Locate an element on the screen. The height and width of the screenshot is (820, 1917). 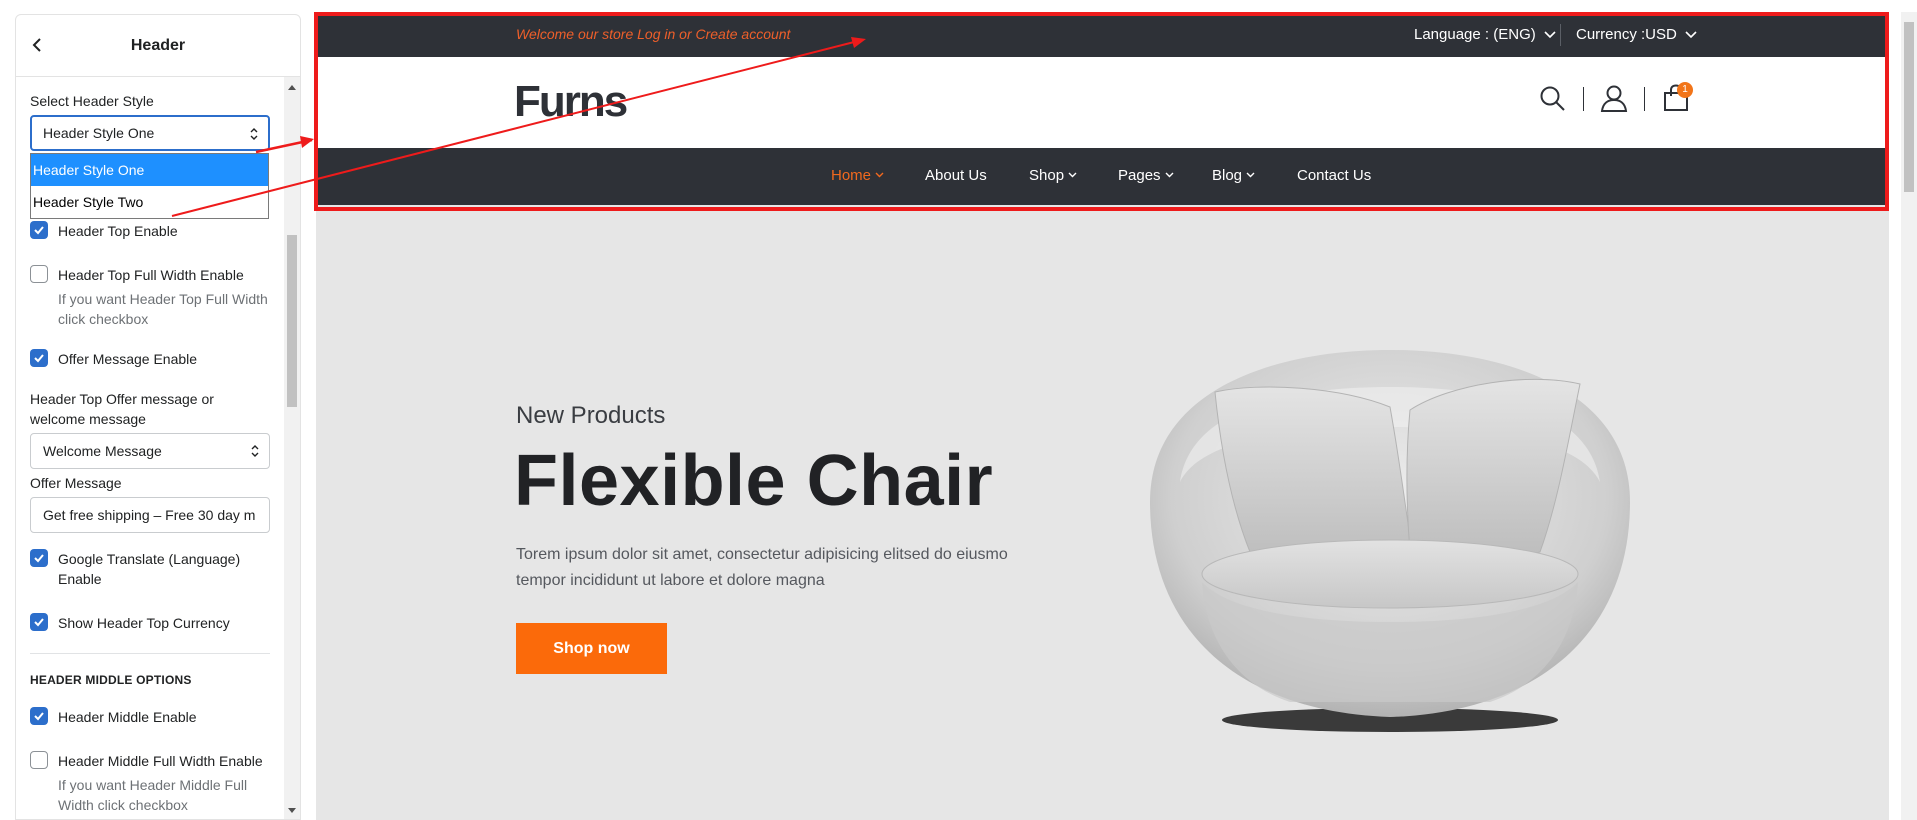
cart-count-badge: 1 is located at coordinates (1685, 90).